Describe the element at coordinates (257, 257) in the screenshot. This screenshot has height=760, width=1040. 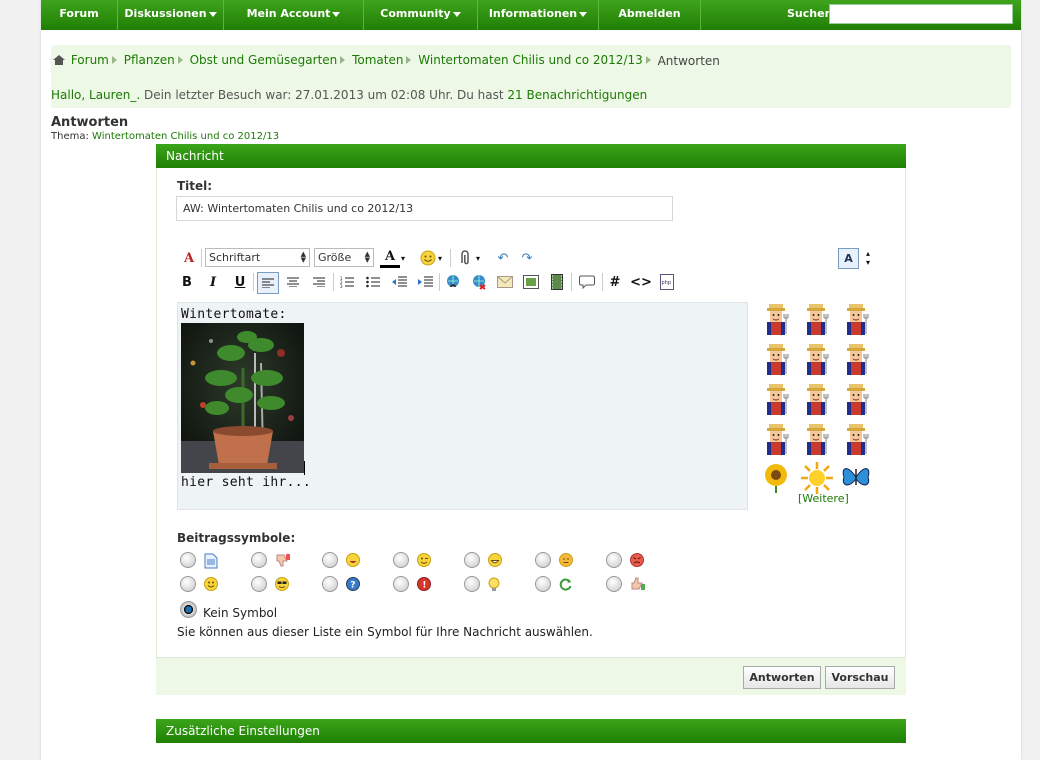
I see `font-select: Schriftart ▲ ▼` at that location.